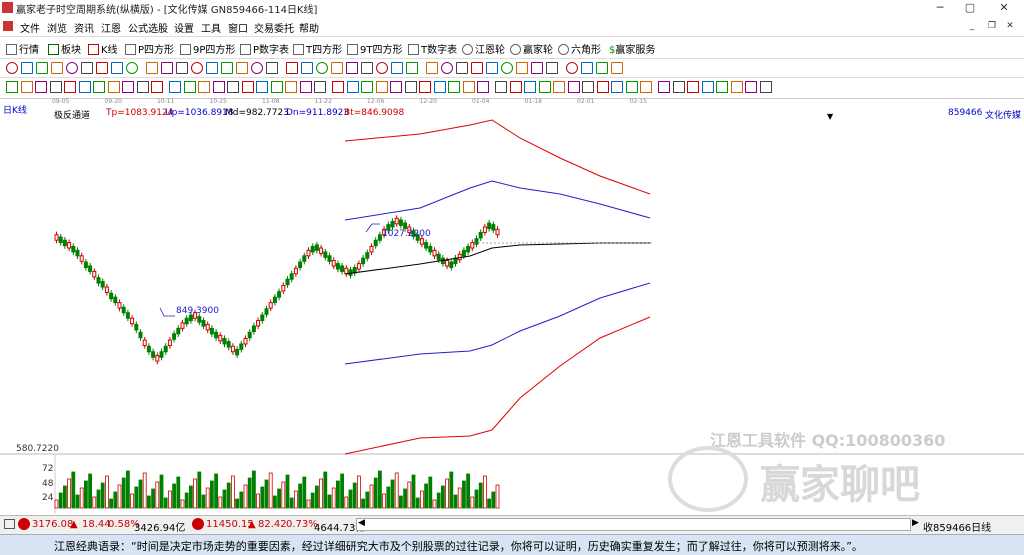 The width and height of the screenshot is (1024, 555). I want to click on menu-file: 文件, so click(30, 27).